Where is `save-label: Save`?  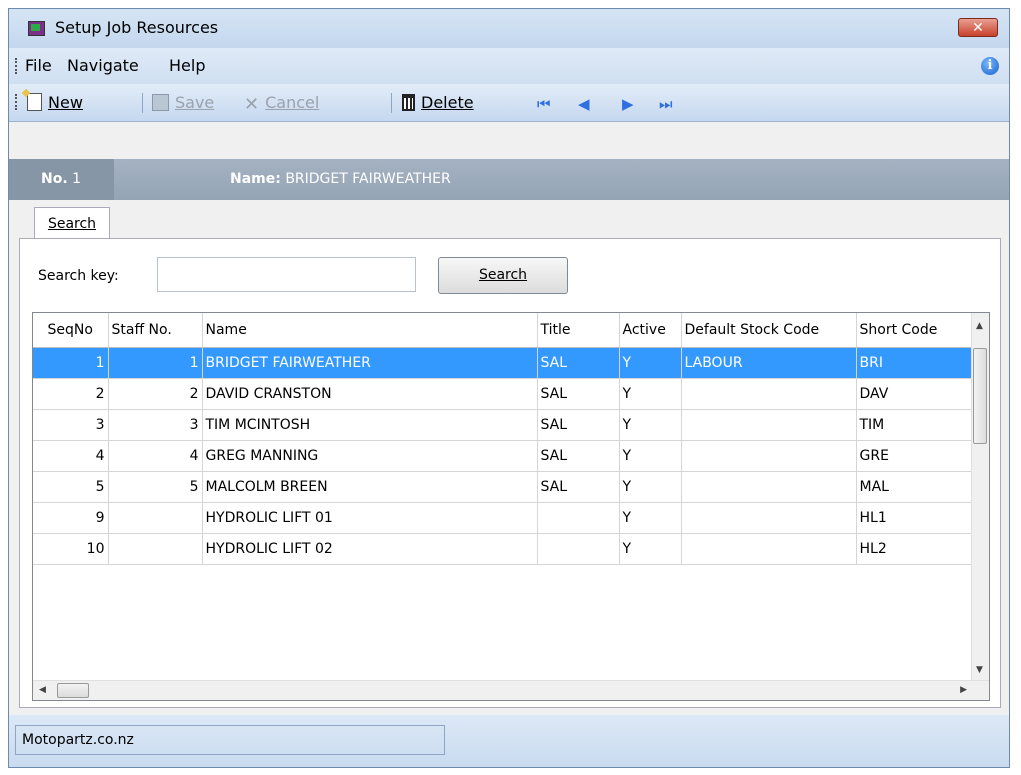
save-label: Save is located at coordinates (195, 102).